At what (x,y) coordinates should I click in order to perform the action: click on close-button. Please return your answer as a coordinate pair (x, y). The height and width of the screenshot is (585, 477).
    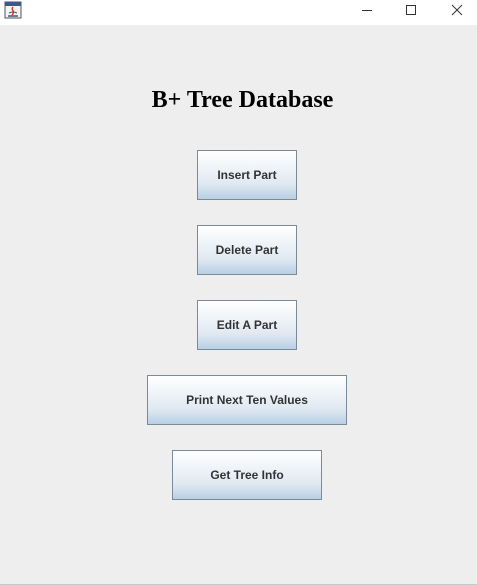
    Looking at the image, I should click on (456, 10).